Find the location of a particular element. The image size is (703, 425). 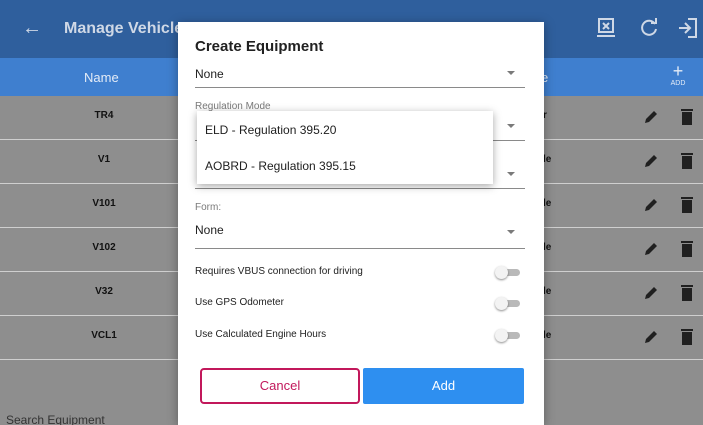

search-equipment-input: Search Equipment is located at coordinates (55, 419).